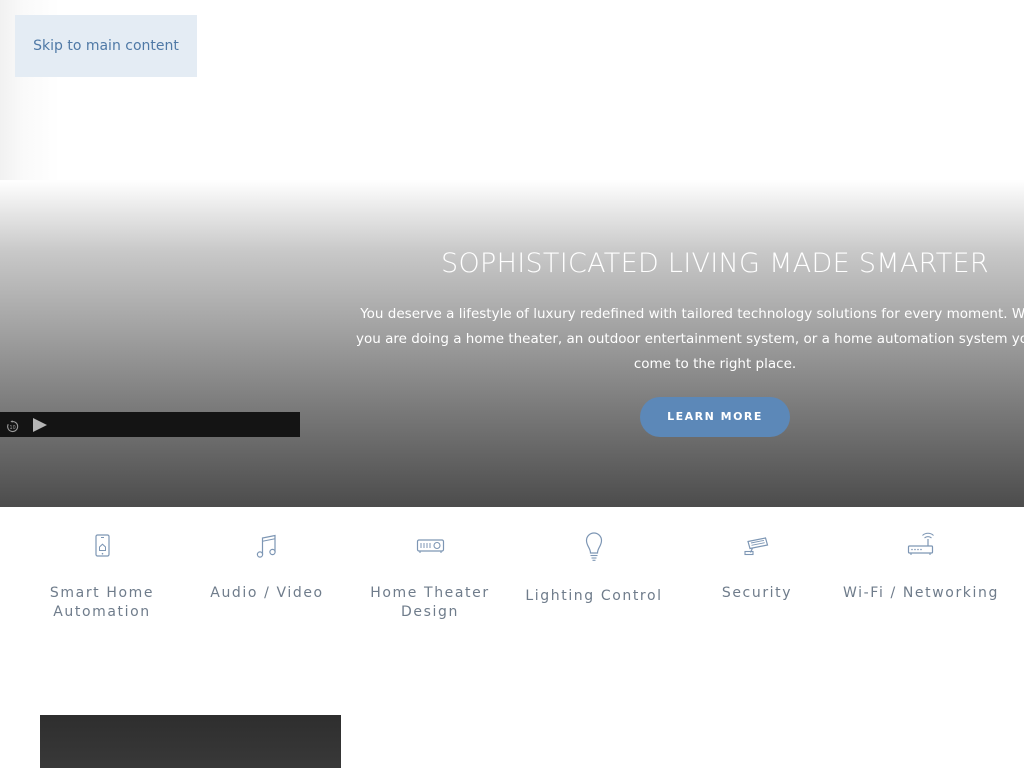  What do you see at coordinates (715, 263) in the screenshot?
I see `hero-title: SOPHISTICATED LIVING MADE SMARTER` at bounding box center [715, 263].